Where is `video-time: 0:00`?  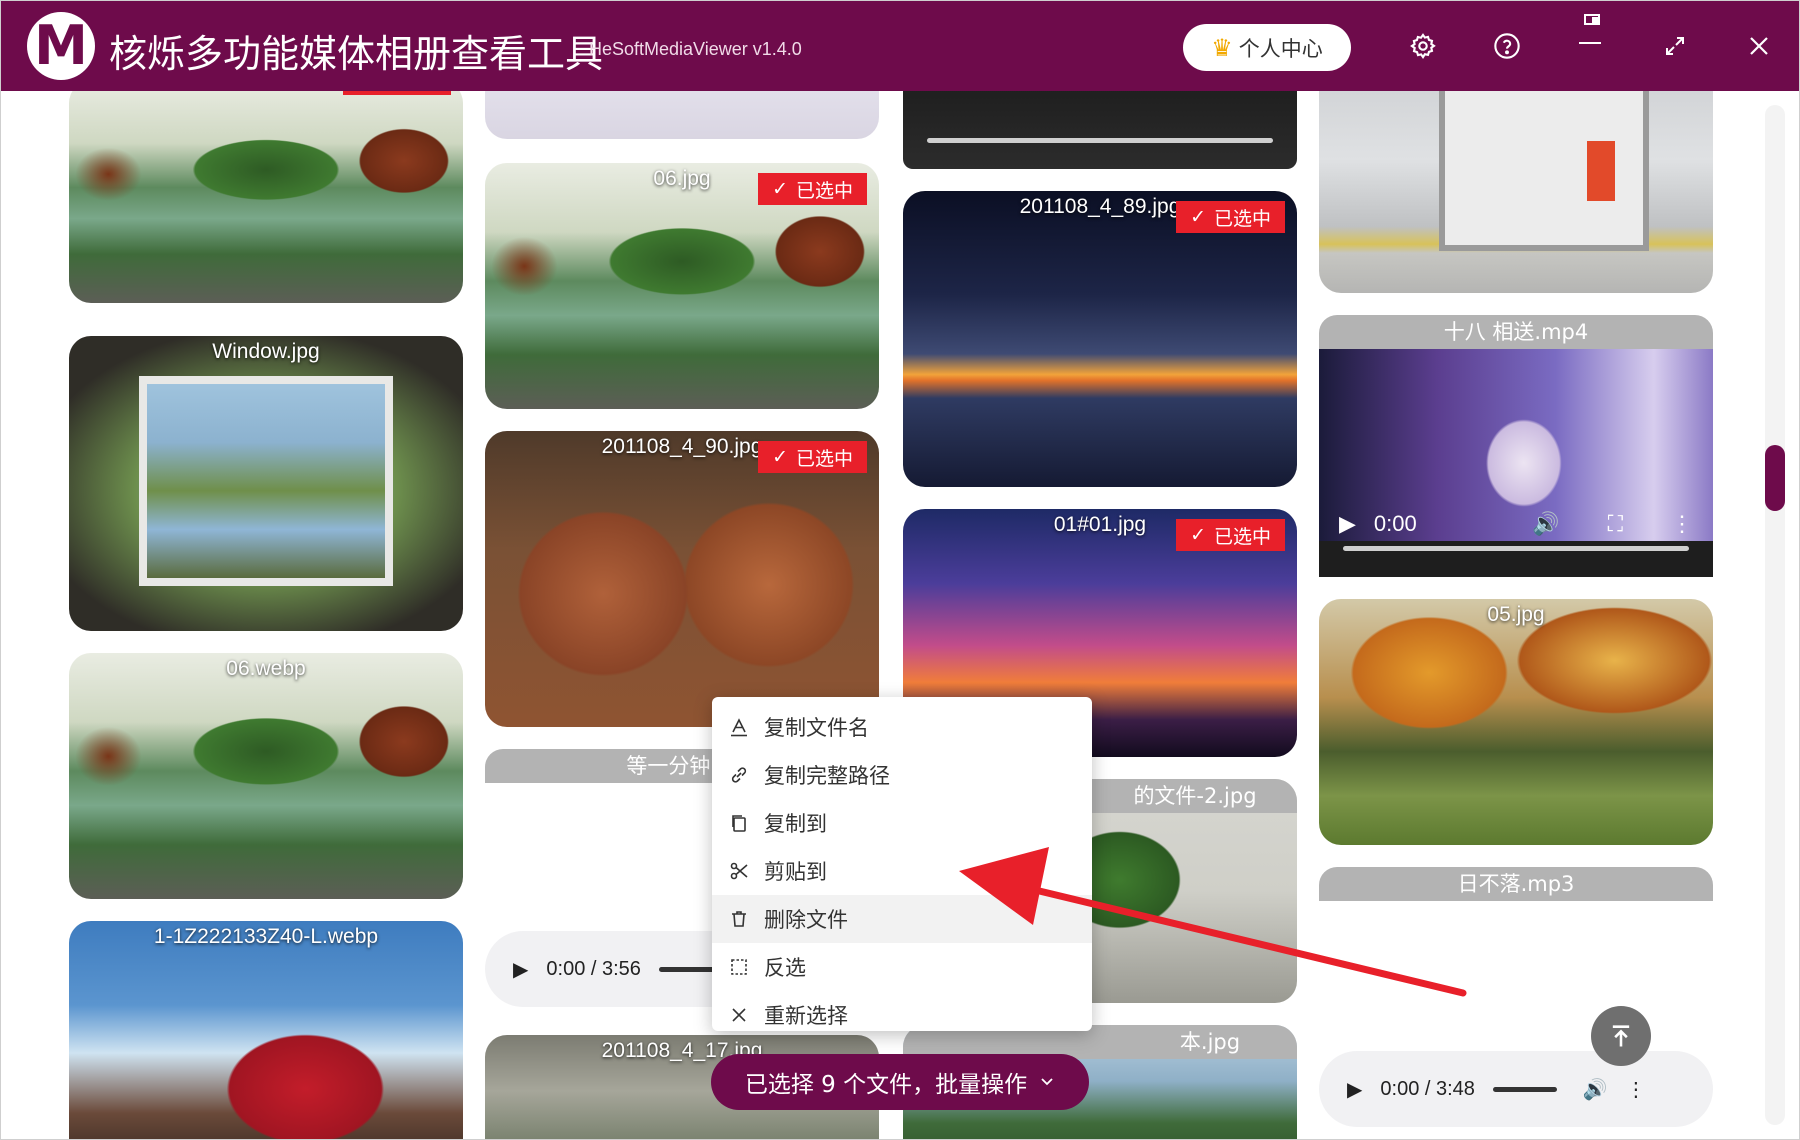 video-time: 0:00 is located at coordinates (1395, 523).